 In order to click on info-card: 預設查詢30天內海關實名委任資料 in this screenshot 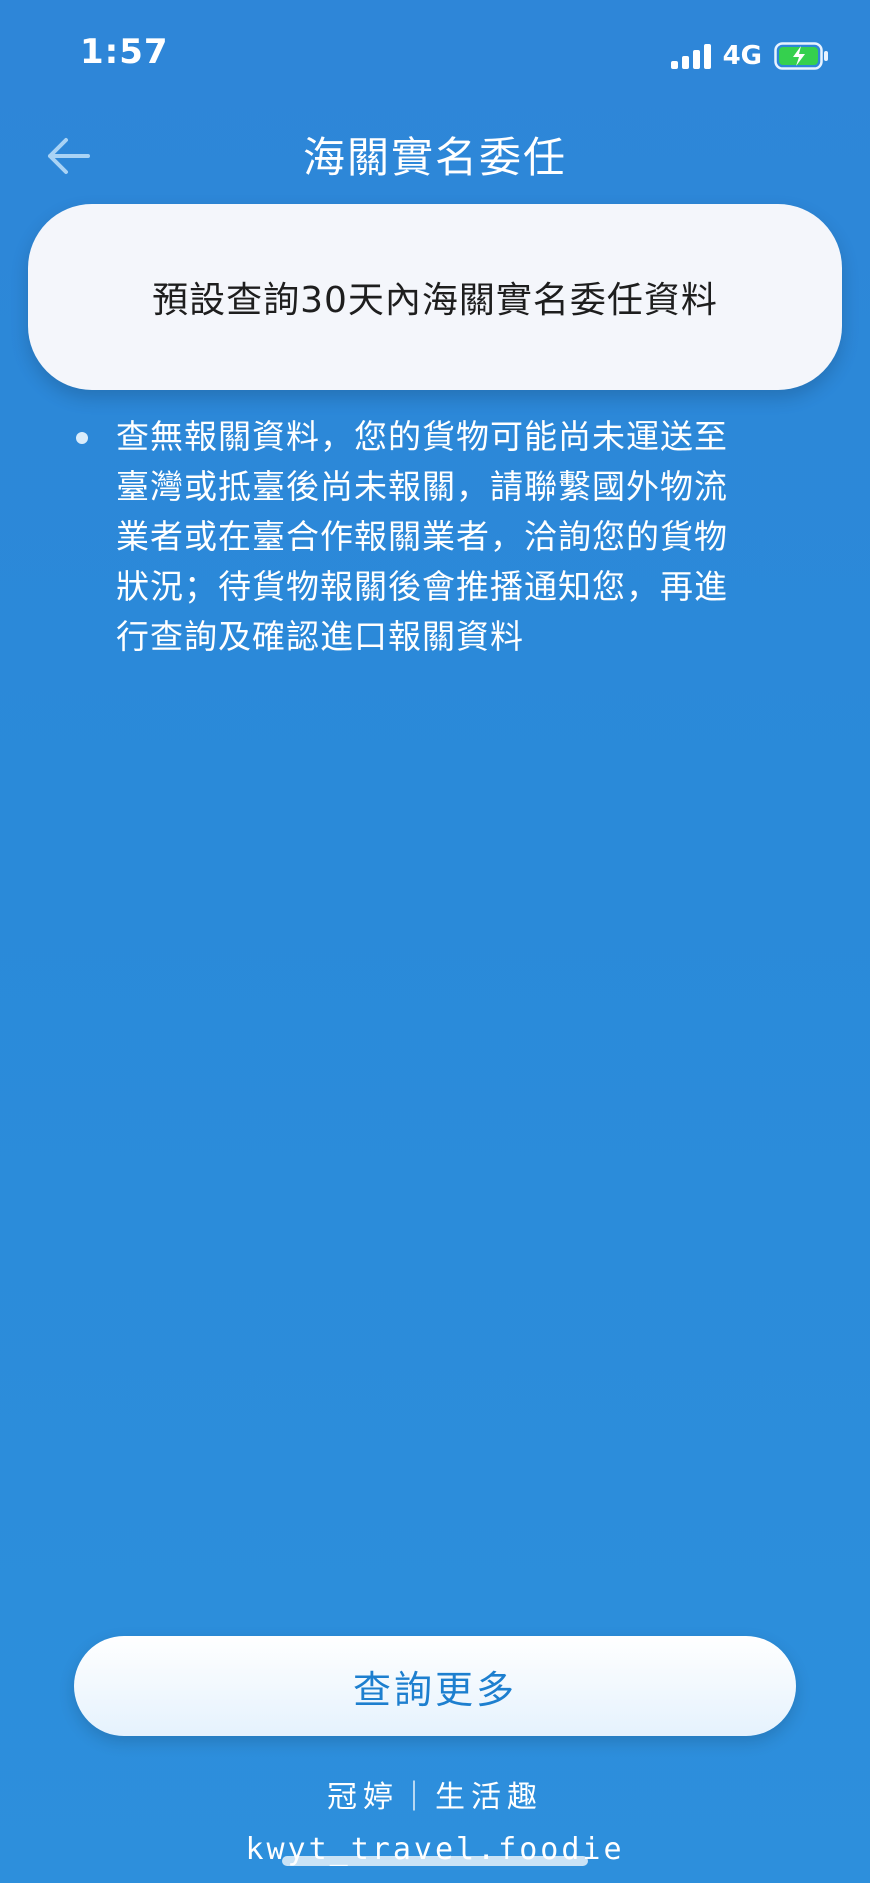, I will do `click(435, 297)`.